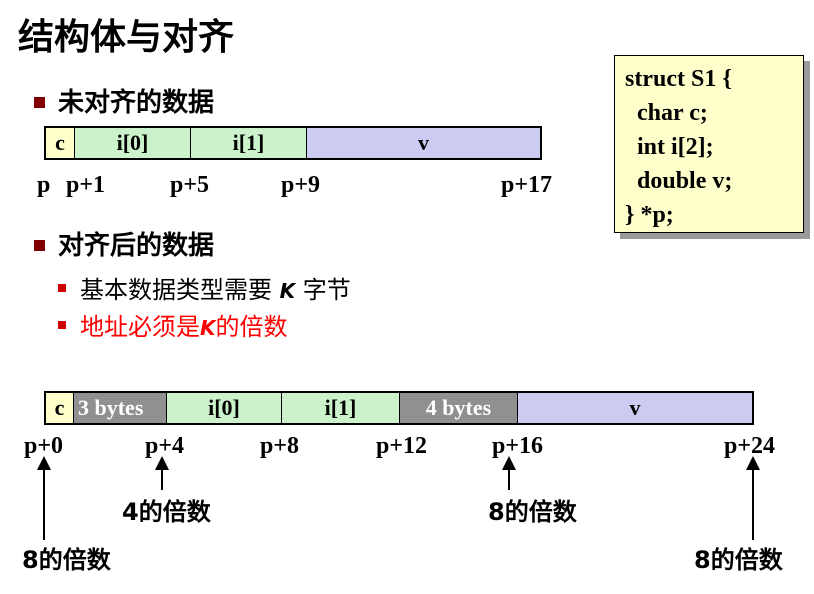 This screenshot has width=814, height=594. What do you see at coordinates (120, 408) in the screenshot?
I see `padding-3-bytes: 3 bytes` at bounding box center [120, 408].